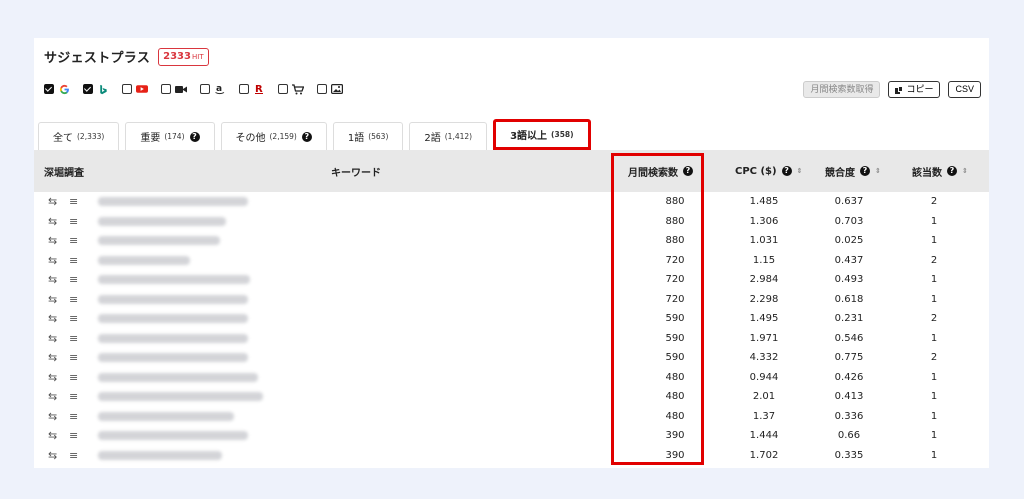 The height and width of the screenshot is (499, 1024). What do you see at coordinates (542, 134) in the screenshot?
I see `tab-three-plus-words: 3語以上 (358)` at bounding box center [542, 134].